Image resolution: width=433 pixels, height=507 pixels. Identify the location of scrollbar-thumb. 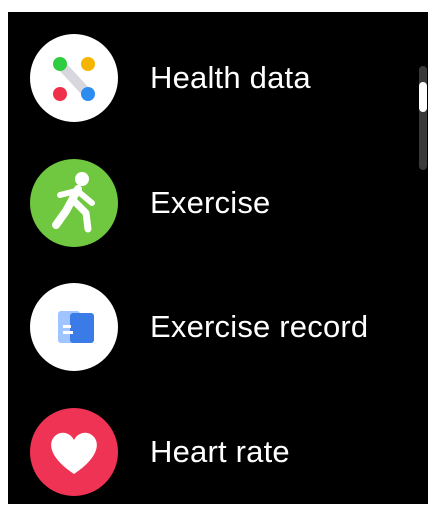
(423, 97).